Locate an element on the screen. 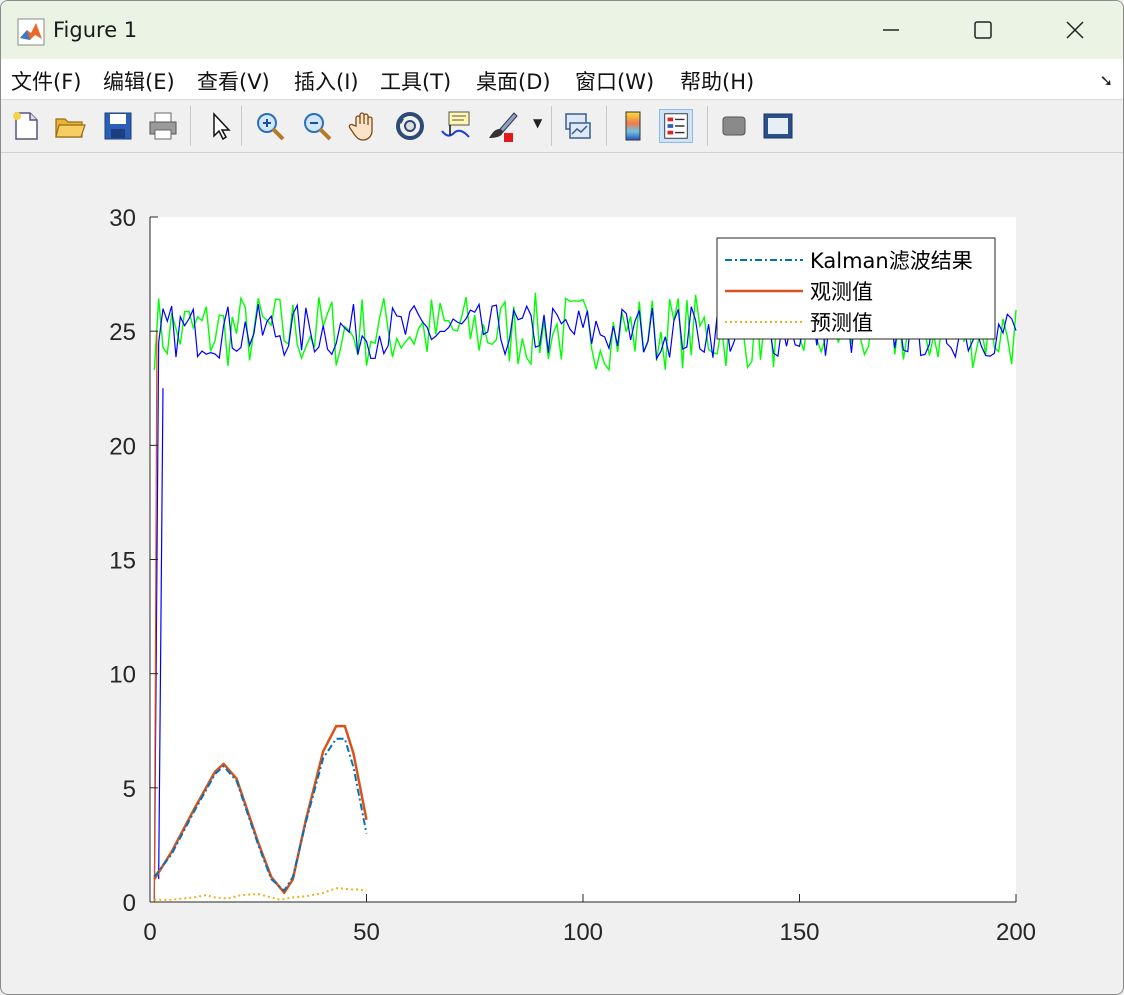 The image size is (1124, 995). hide-plot-tools-icon is located at coordinates (734, 126).